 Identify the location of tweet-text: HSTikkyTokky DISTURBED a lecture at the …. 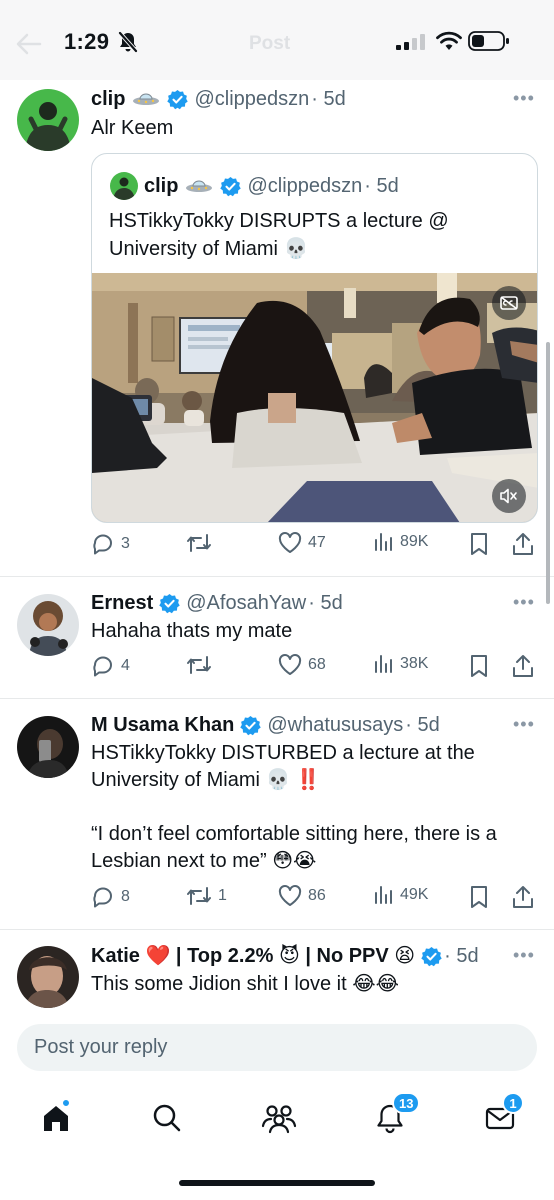
(294, 807).